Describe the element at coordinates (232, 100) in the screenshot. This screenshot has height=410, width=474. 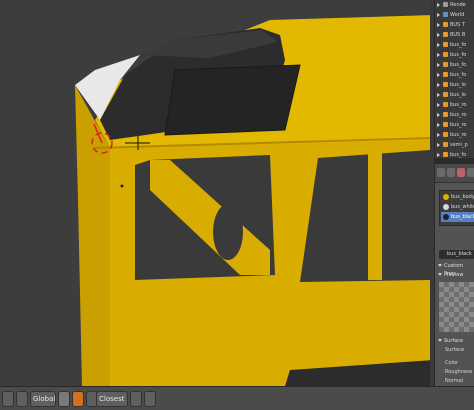
I see `roof-vent` at that location.